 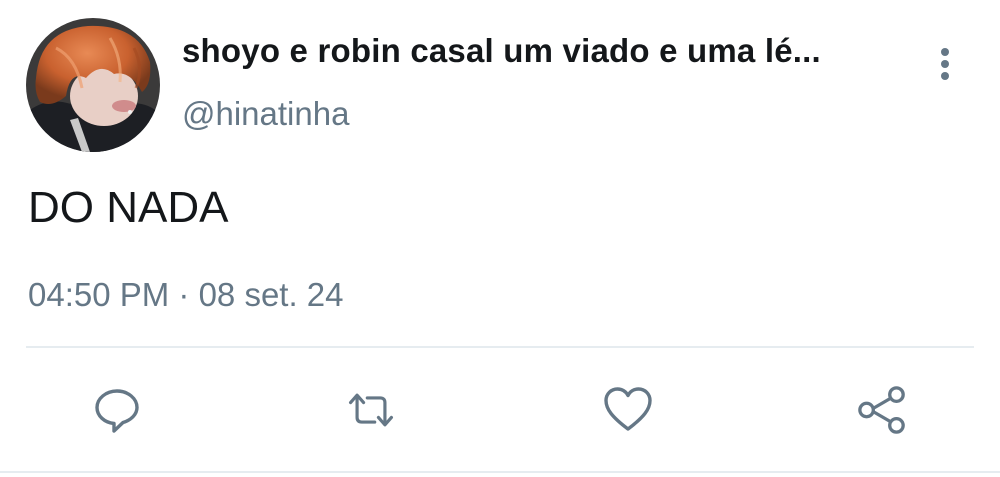 I want to click on avatar, so click(x=93, y=85).